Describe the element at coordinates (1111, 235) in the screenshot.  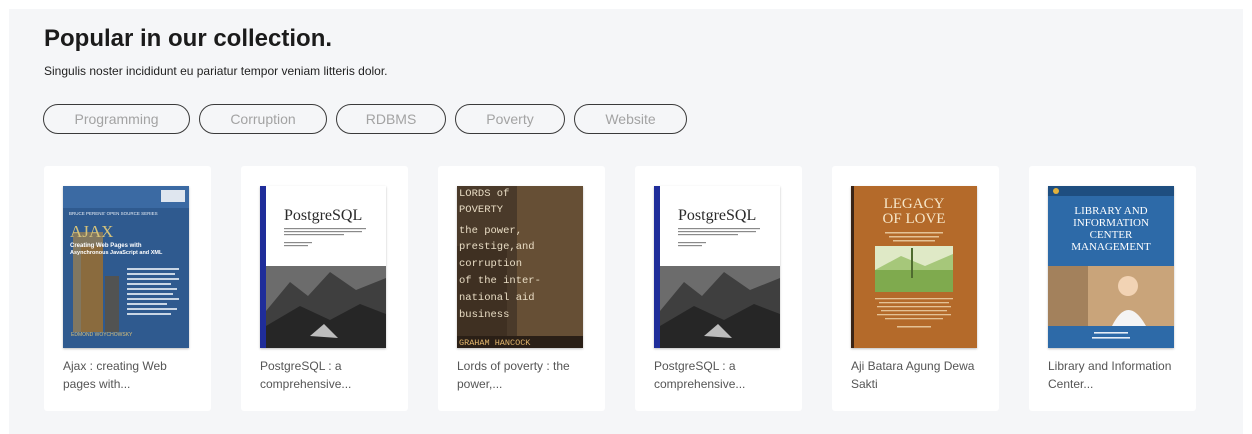
I see `cover-heading-line-3: CENTER` at that location.